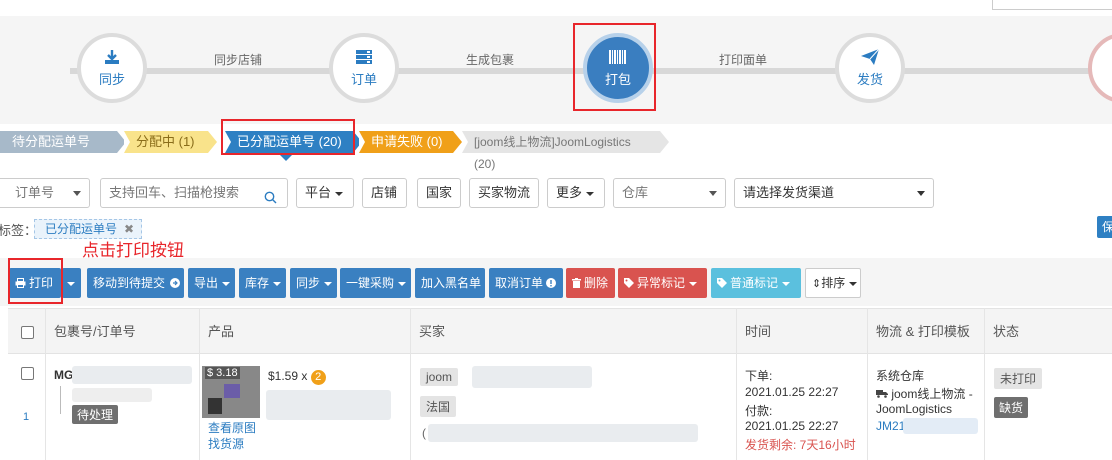  I want to click on product-image-block, so click(232, 391).